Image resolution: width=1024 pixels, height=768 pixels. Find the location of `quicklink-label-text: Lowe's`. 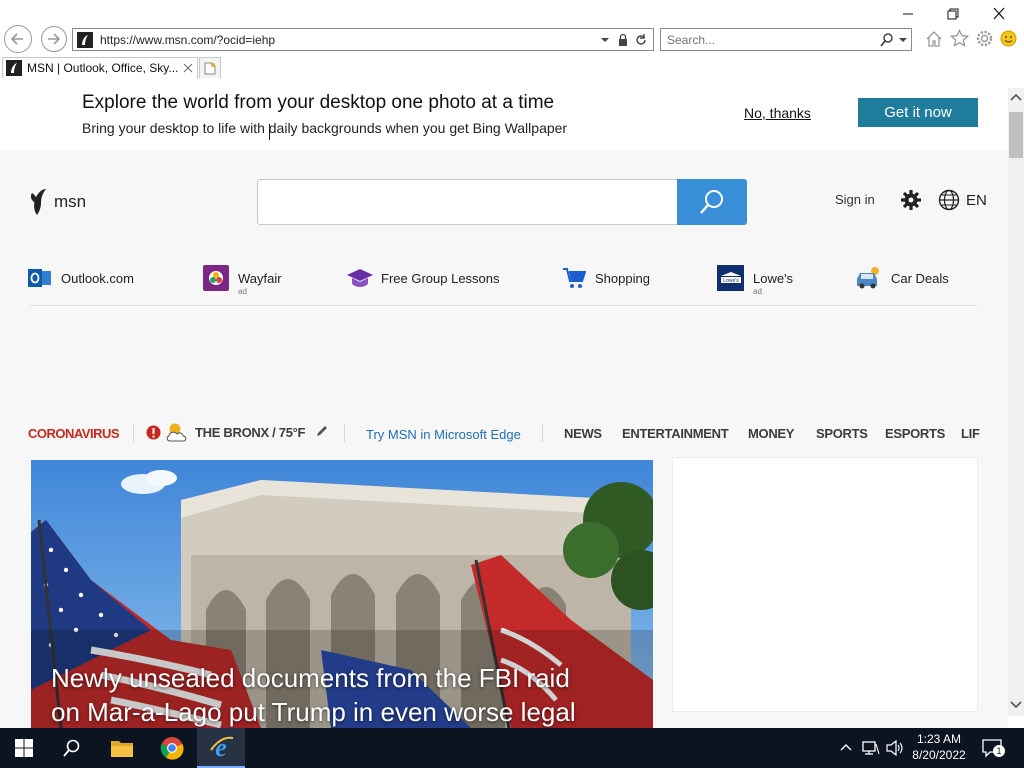

quicklink-label-text: Lowe's is located at coordinates (773, 278).